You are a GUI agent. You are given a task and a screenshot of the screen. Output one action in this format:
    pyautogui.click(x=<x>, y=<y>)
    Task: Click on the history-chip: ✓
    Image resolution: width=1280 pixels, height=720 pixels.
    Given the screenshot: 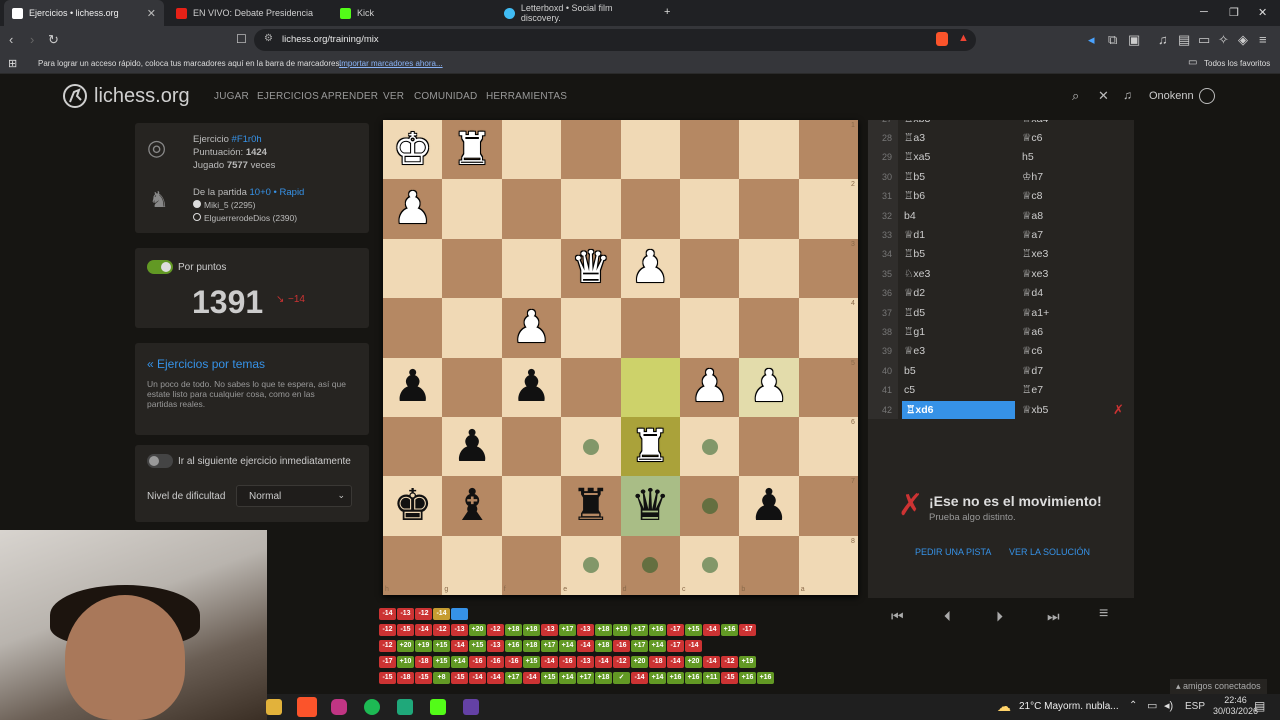 What is the action you would take?
    pyautogui.click(x=621, y=678)
    